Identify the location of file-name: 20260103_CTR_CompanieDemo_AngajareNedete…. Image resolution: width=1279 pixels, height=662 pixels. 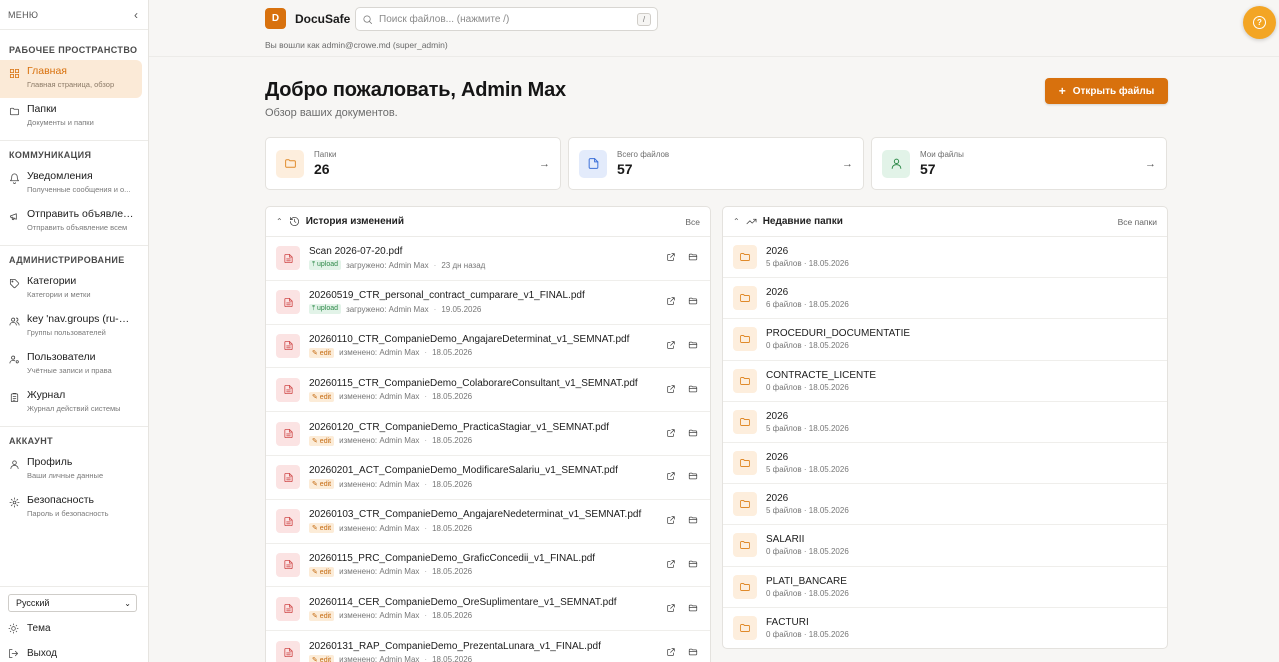
(482, 514).